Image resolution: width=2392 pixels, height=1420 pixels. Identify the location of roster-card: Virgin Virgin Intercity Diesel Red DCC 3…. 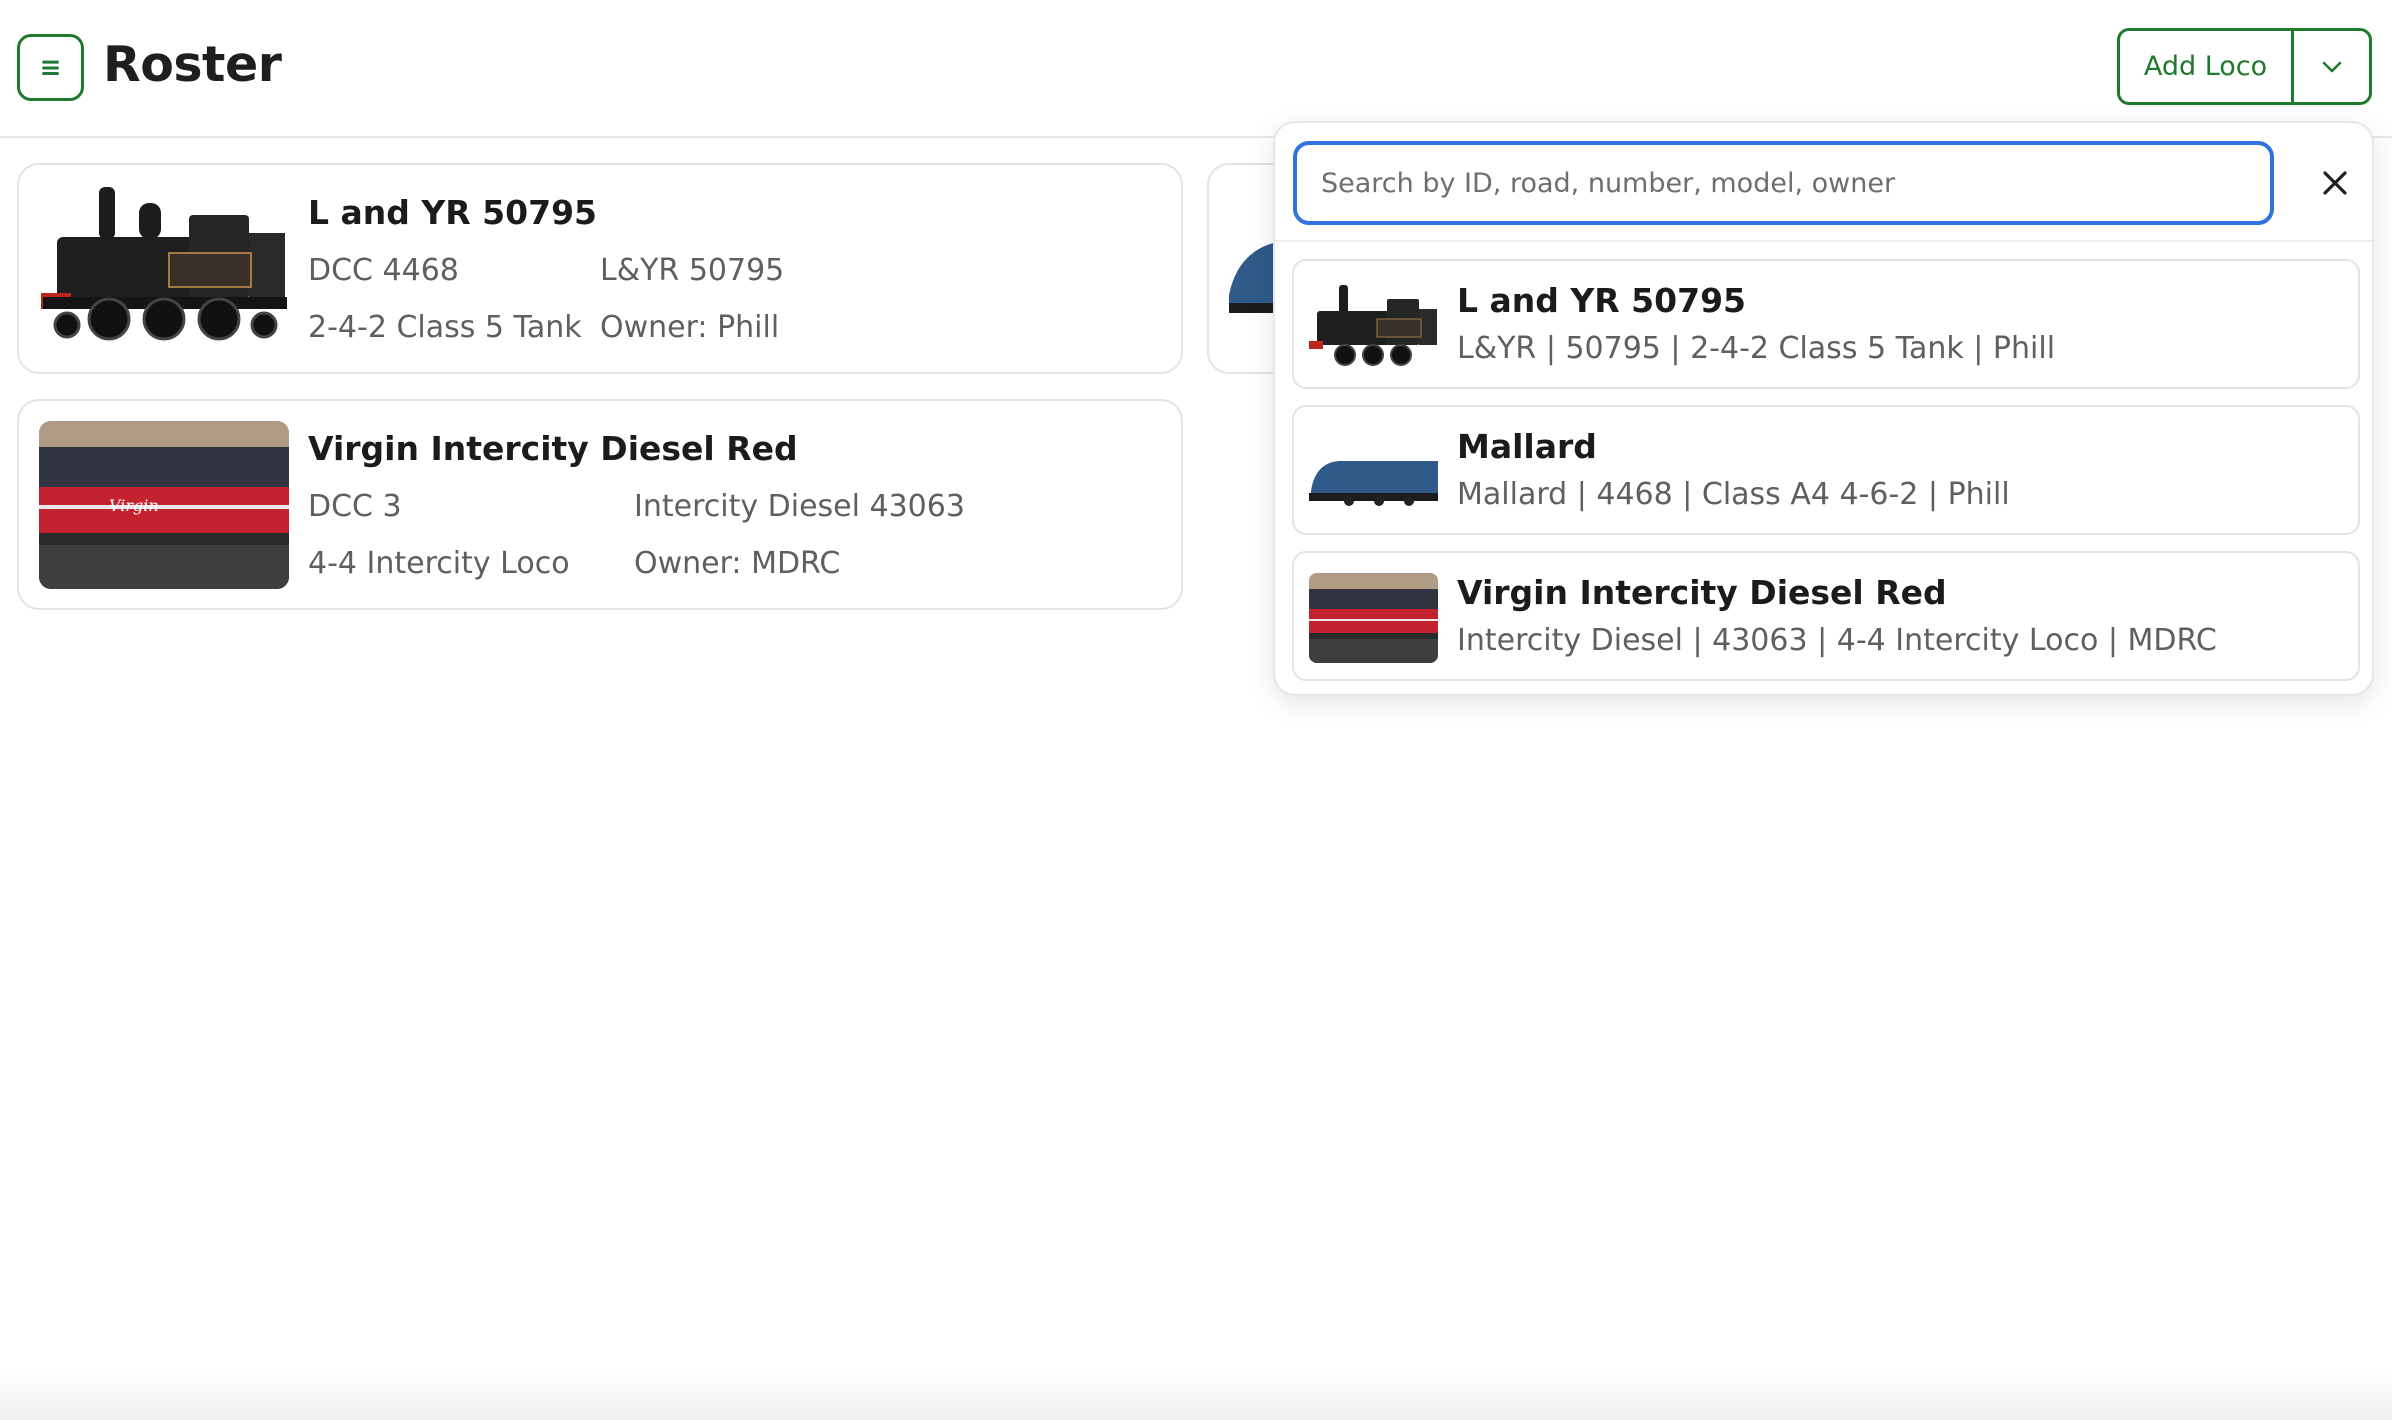
(600, 504).